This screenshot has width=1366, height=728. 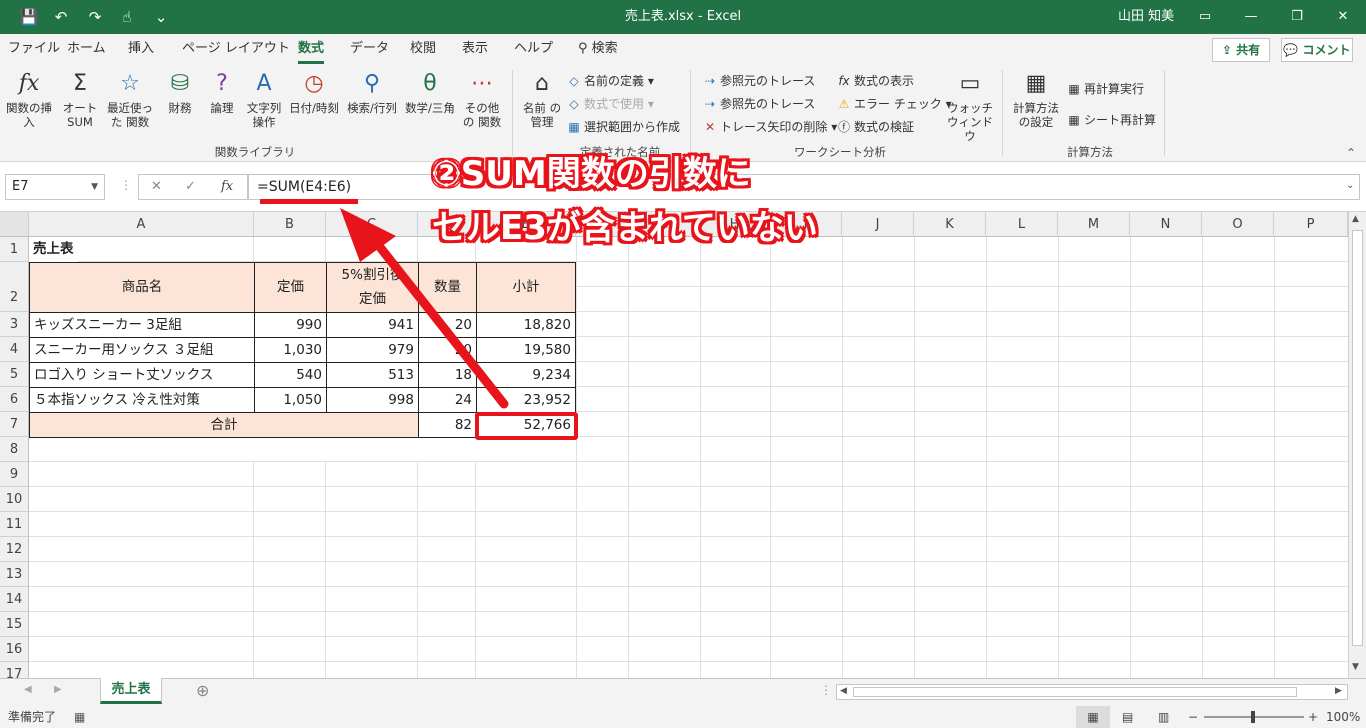 I want to click on annotation-line-2: セルE3が含まれていない, so click(x=625, y=228).